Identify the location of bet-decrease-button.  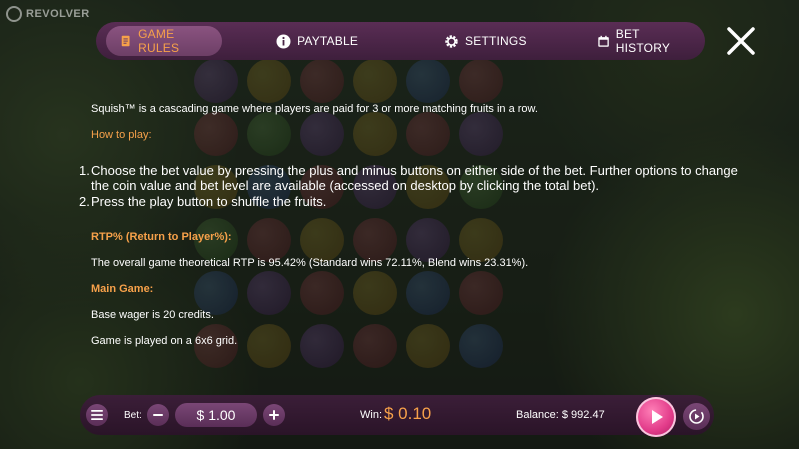
(158, 415).